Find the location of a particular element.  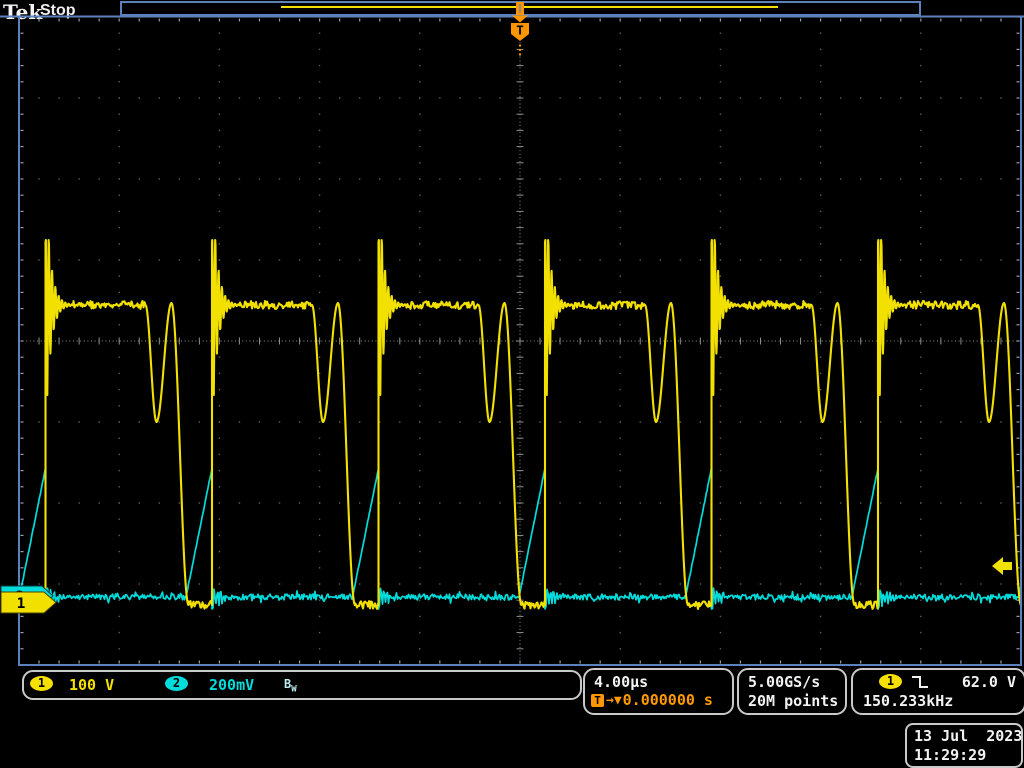

trigger-t-label: T is located at coordinates (520, 30).